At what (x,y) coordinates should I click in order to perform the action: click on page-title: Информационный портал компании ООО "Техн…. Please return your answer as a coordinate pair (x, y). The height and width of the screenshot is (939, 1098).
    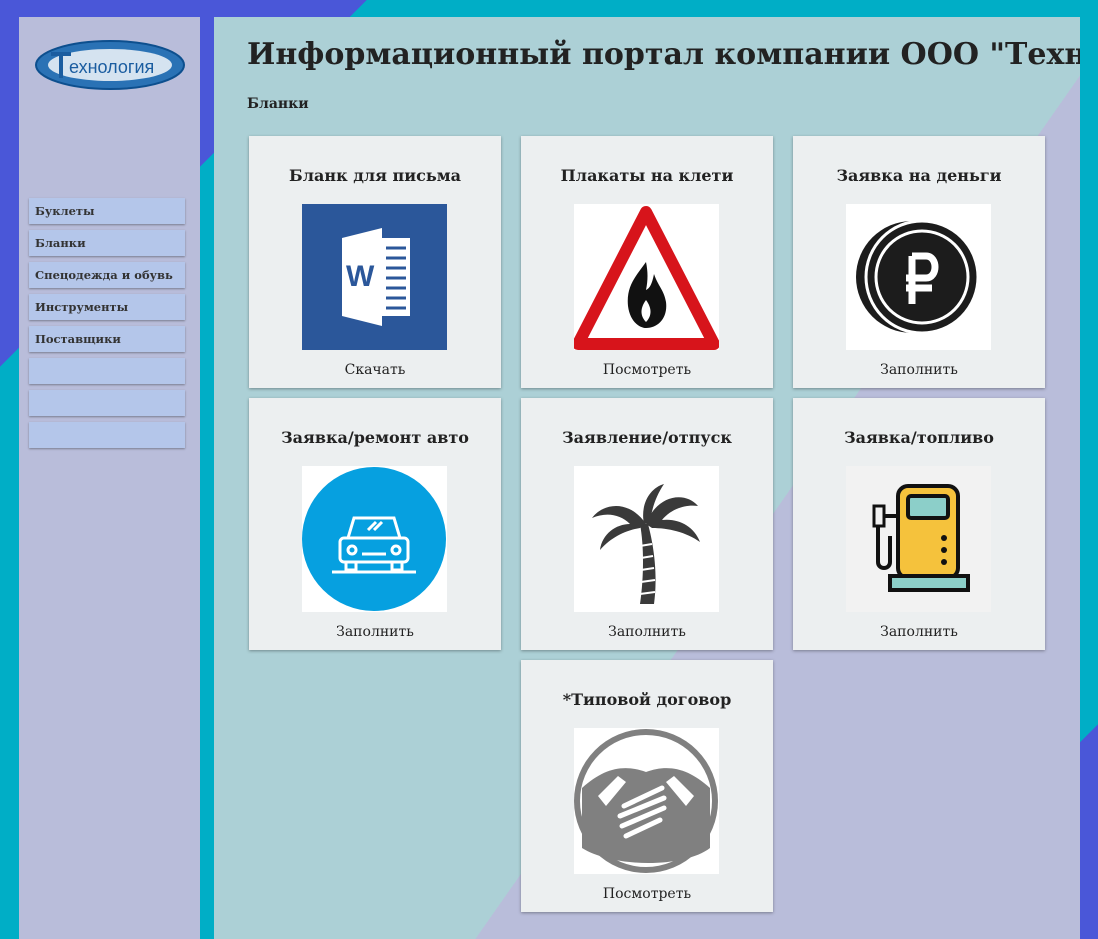
    Looking at the image, I should click on (663, 54).